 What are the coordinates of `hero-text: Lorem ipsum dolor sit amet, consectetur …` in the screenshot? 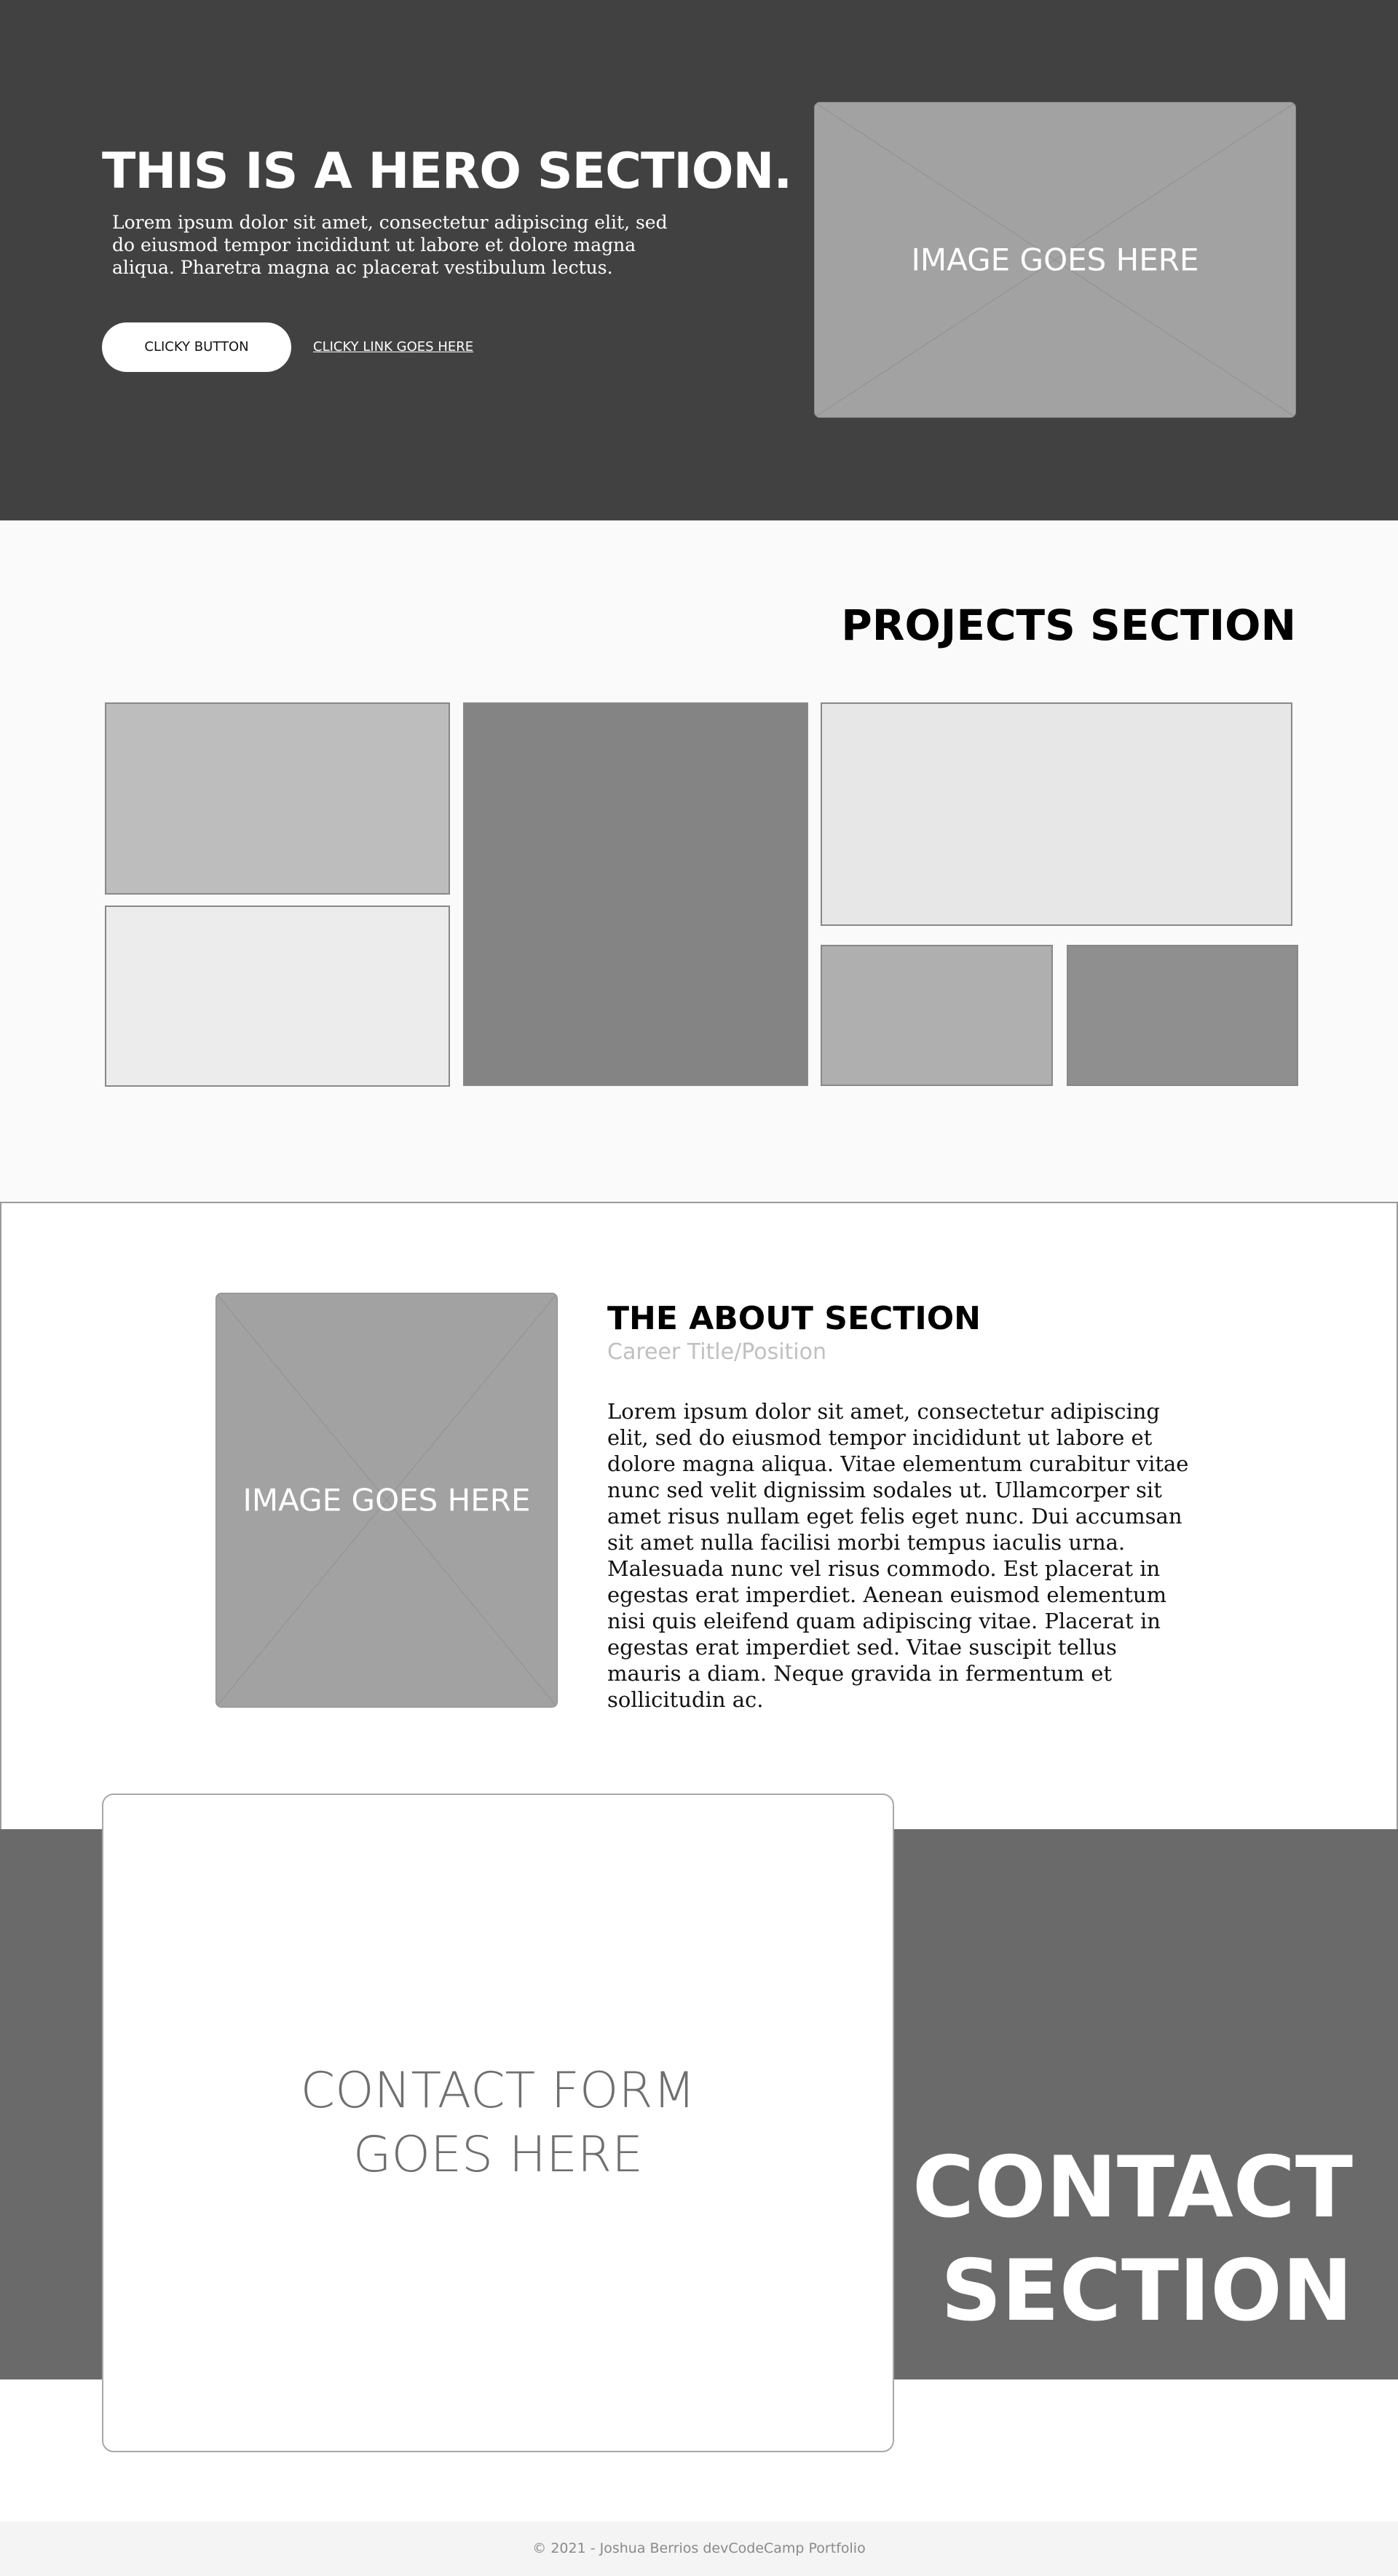 It's located at (390, 245).